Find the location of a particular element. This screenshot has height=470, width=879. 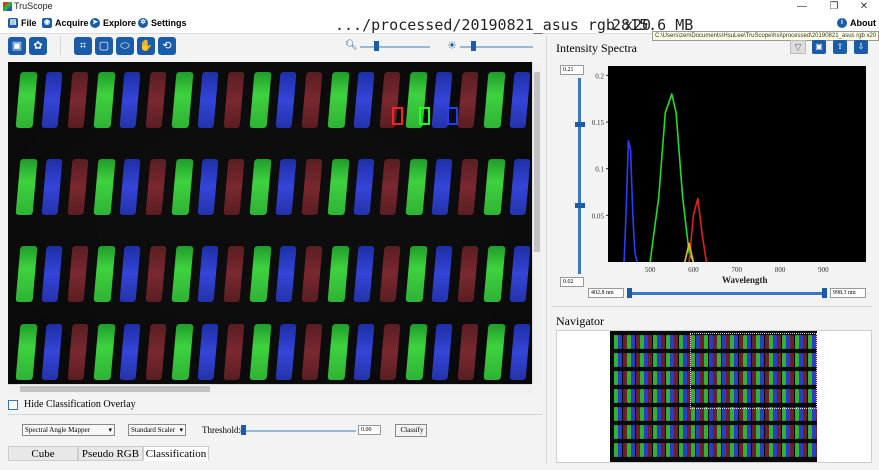

image-vertical-scroll-thumb is located at coordinates (537, 162).